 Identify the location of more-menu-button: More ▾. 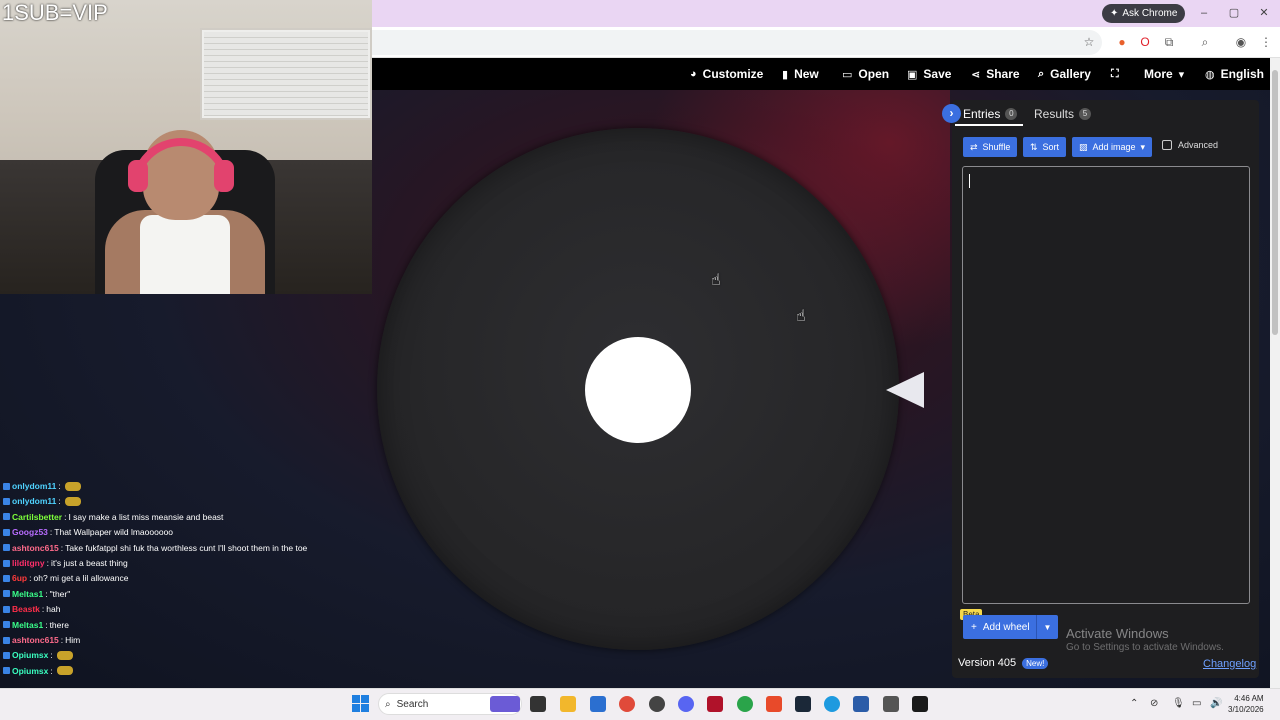
(1164, 74).